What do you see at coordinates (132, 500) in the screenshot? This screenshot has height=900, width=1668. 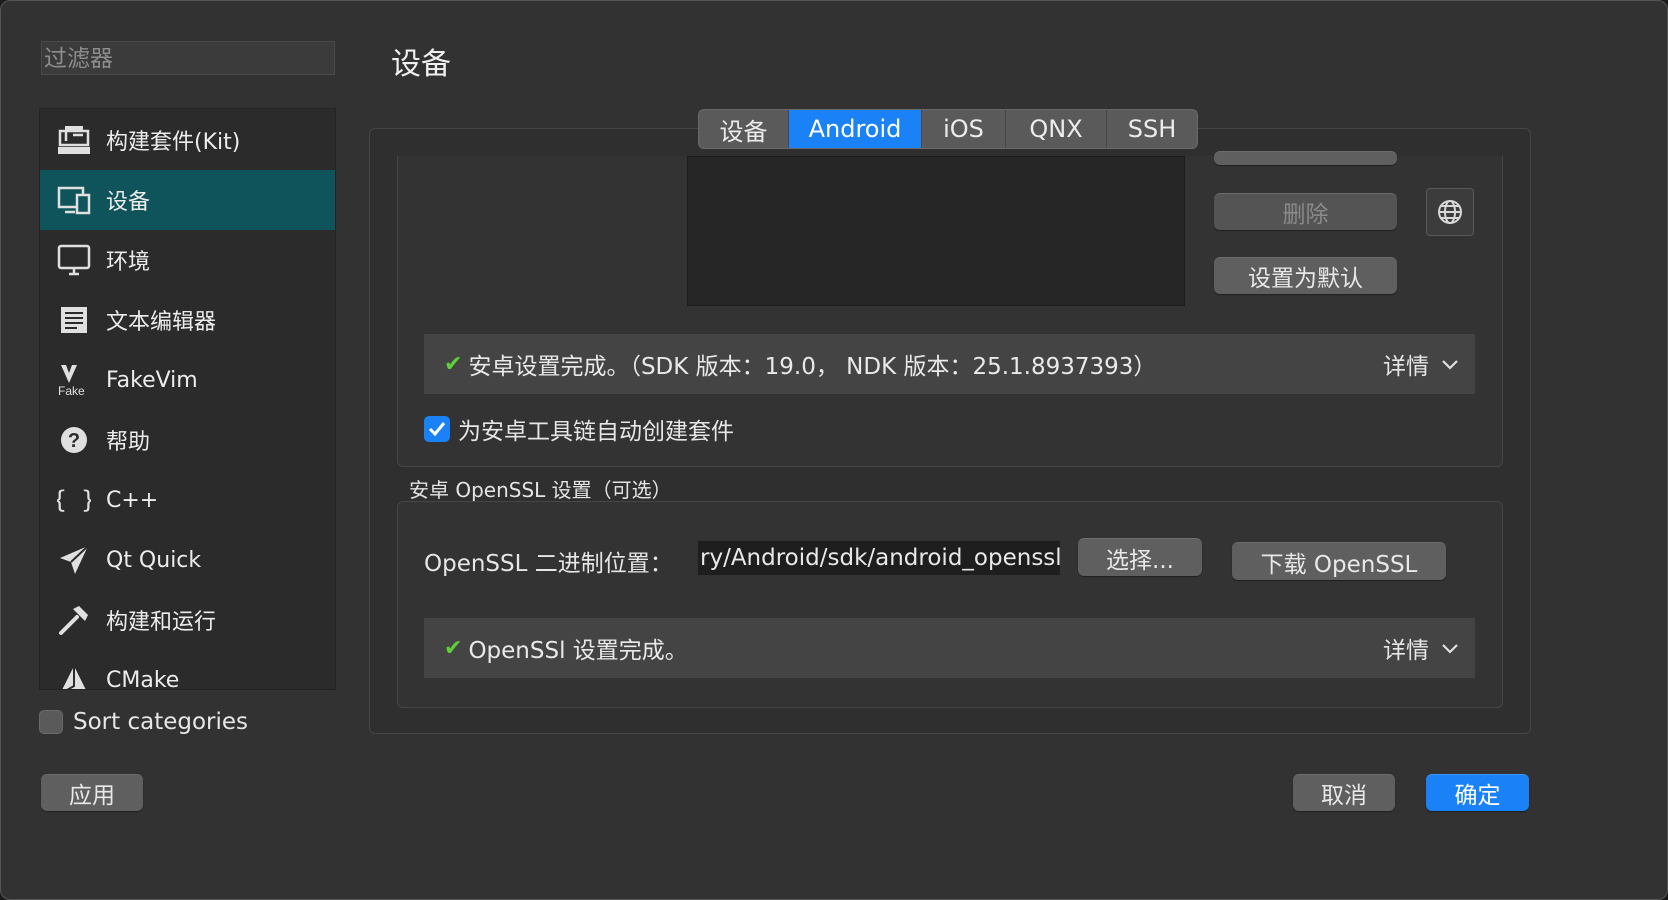 I see `category-label: C++` at bounding box center [132, 500].